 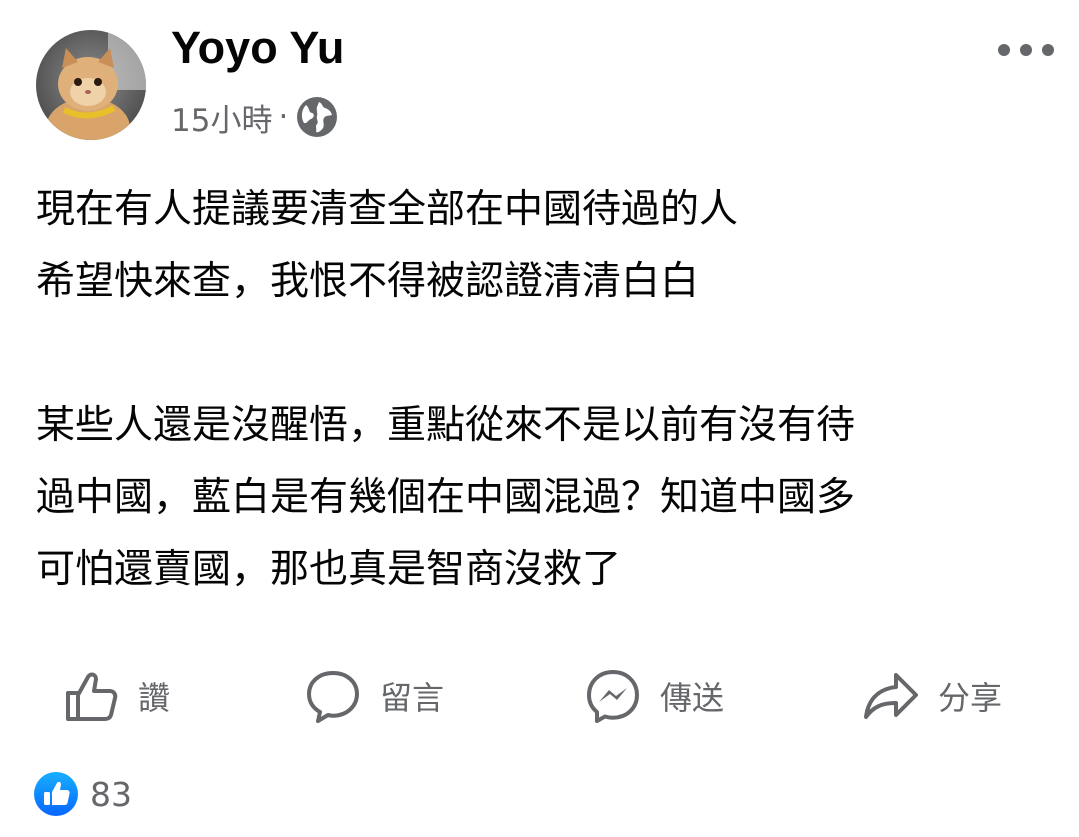 What do you see at coordinates (257, 48) in the screenshot?
I see `author-name: Yoyo Yu` at bounding box center [257, 48].